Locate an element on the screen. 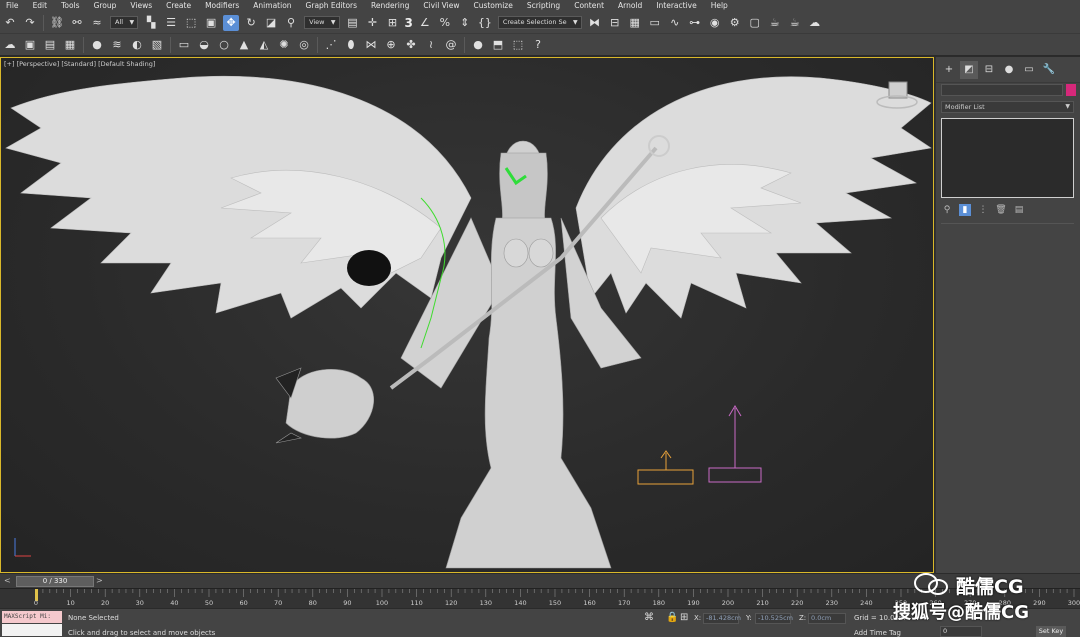 Image resolution: width=1080 pixels, height=637 pixels. display-tab-icon: ▭ is located at coordinates (1029, 70).